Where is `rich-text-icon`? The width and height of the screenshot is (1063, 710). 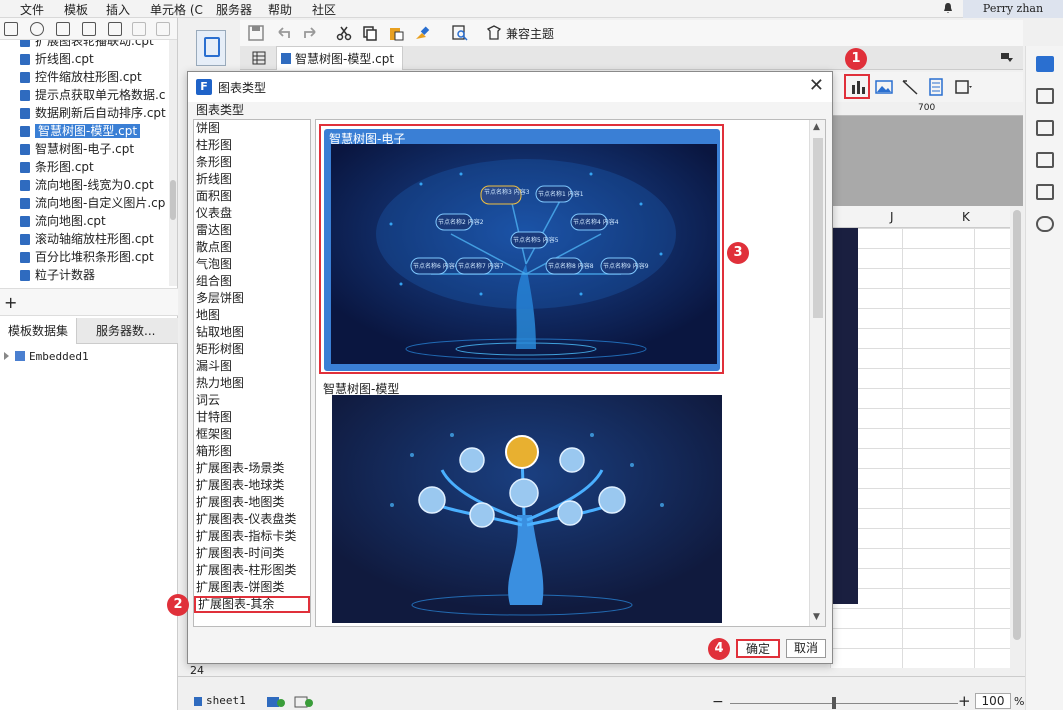 rich-text-icon is located at coordinates (936, 87).